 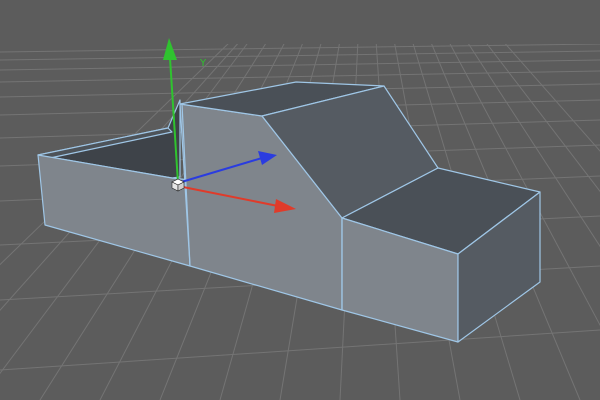 I want to click on pivot-cube-icon, so click(x=178, y=185).